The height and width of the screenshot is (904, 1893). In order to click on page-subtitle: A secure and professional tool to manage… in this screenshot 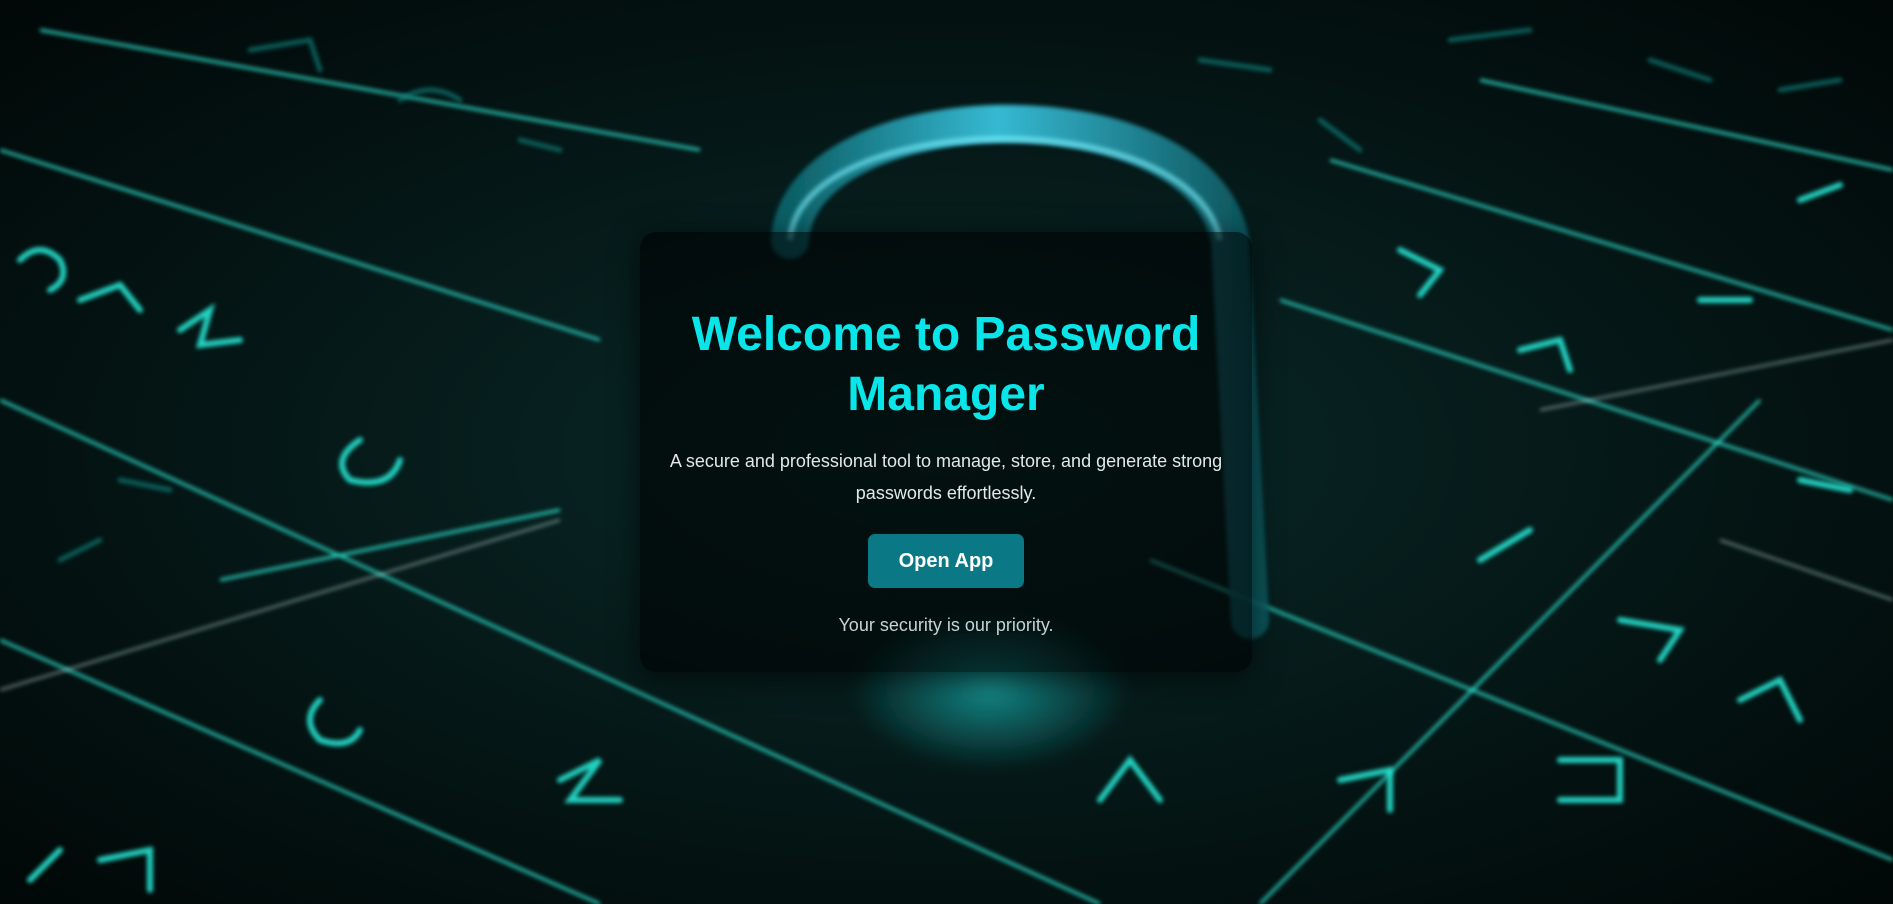, I will do `click(946, 477)`.